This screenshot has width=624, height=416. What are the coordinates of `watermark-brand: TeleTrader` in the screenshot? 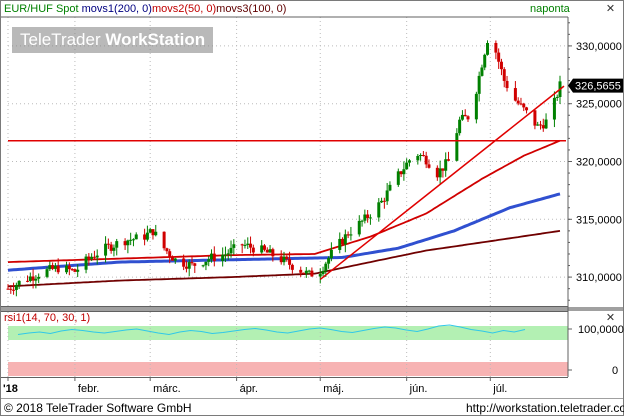 It's located at (63, 39).